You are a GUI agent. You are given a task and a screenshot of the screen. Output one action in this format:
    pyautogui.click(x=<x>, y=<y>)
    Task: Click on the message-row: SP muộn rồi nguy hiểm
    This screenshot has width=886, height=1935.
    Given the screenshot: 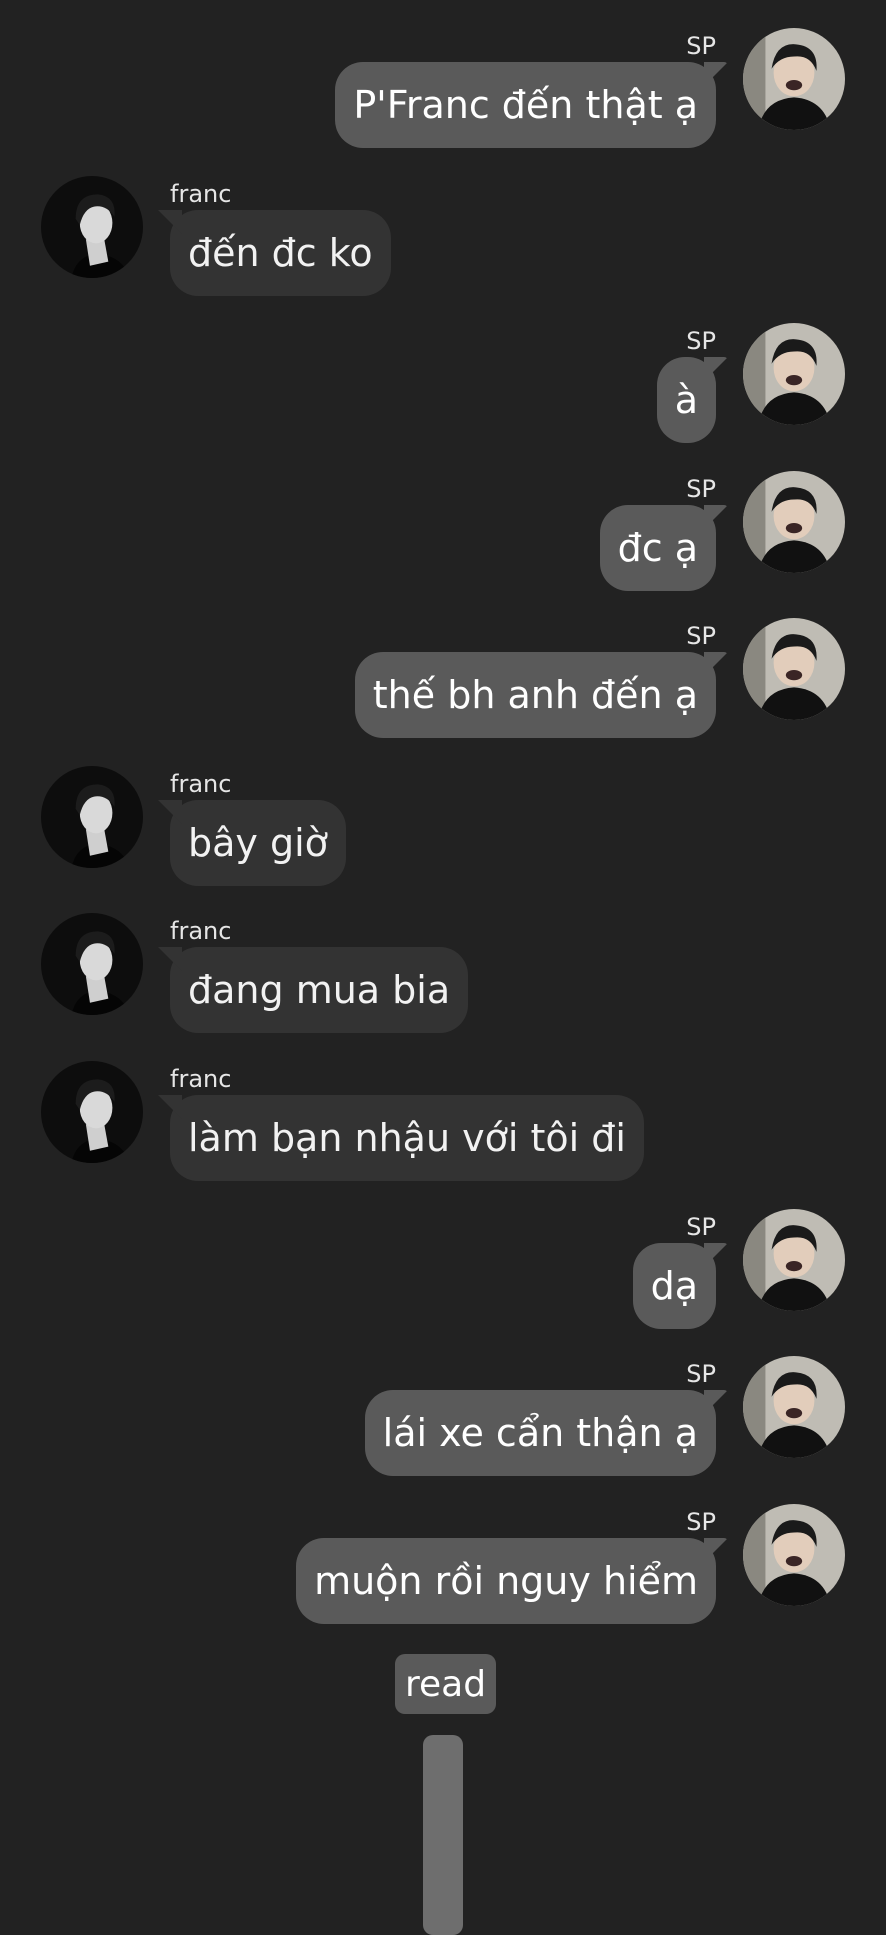 What is the action you would take?
    pyautogui.click(x=443, y=1569)
    